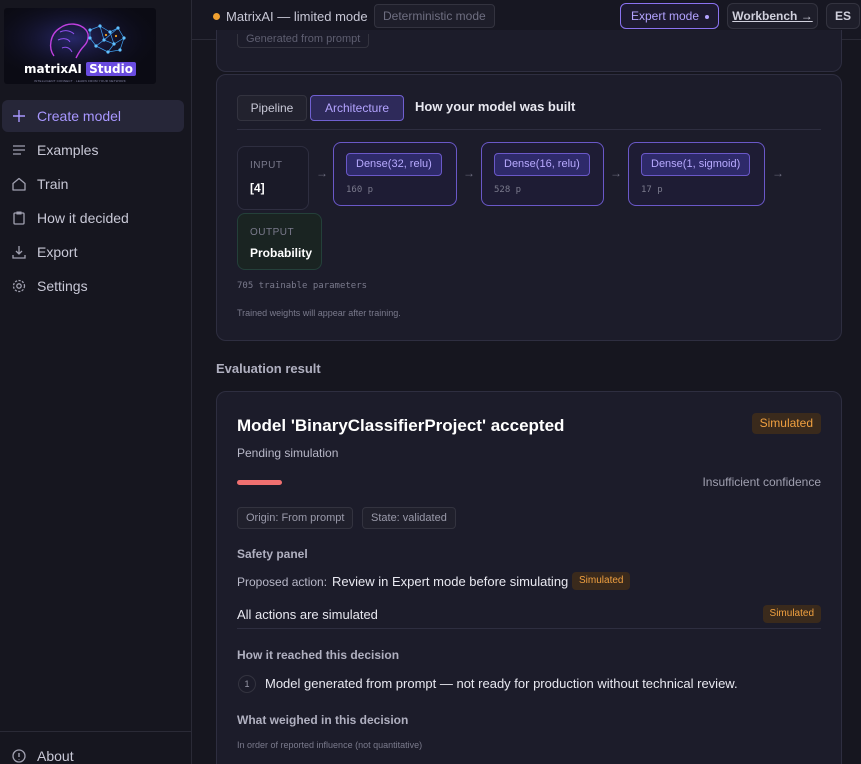 Image resolution: width=861 pixels, height=764 pixels. I want to click on proposed-action-label: Proposed action:, so click(282, 582).